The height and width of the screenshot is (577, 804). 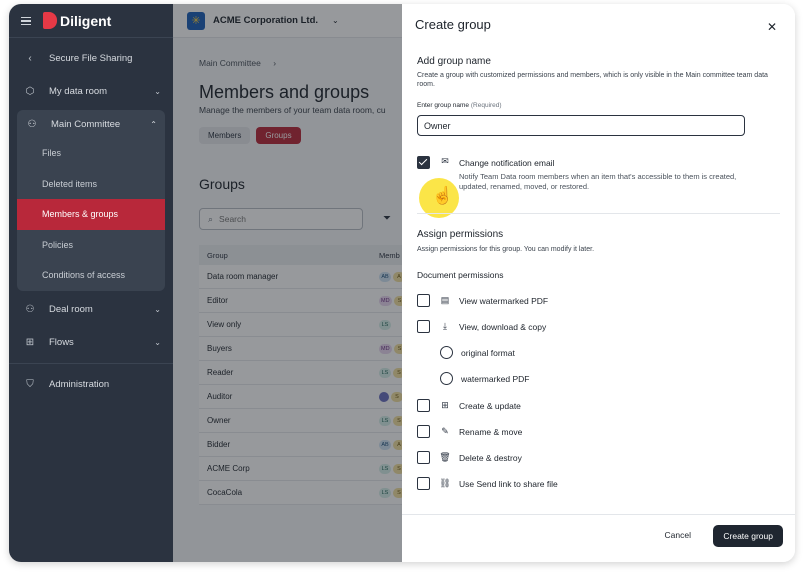 What do you see at coordinates (423, 483) in the screenshot?
I see `perm-checkbox-send-link` at bounding box center [423, 483].